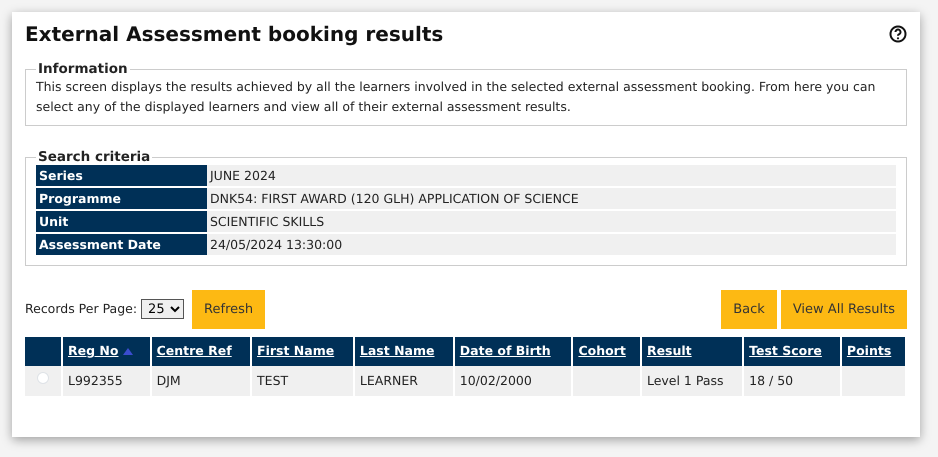 The image size is (938, 457). I want to click on row-radio, so click(43, 378).